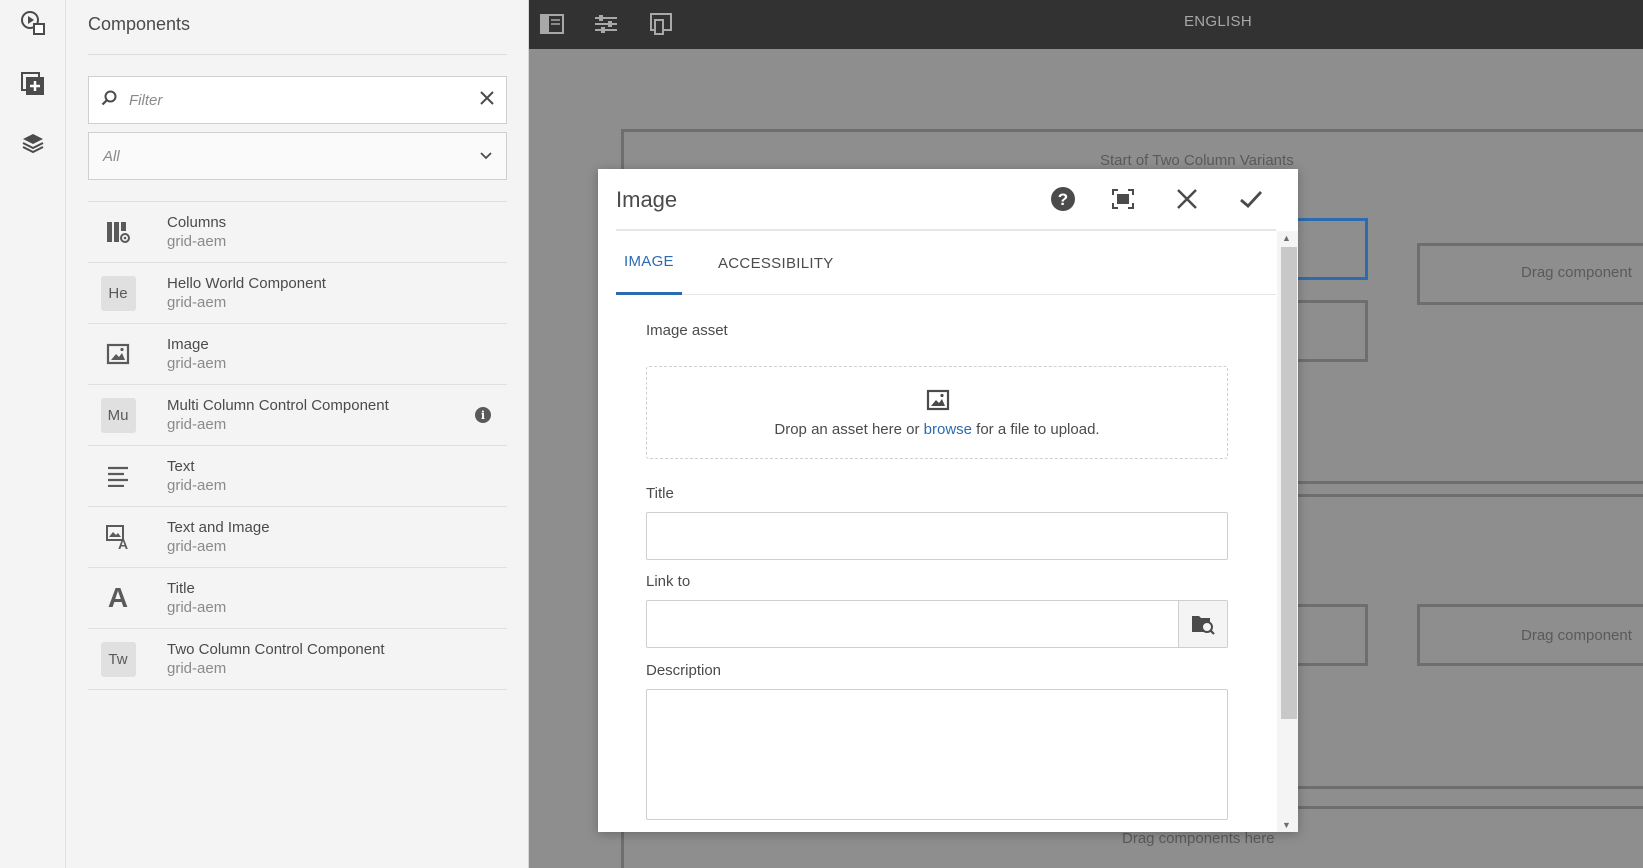 The height and width of the screenshot is (868, 1643). What do you see at coordinates (486, 156) in the screenshot?
I see `chevron-down-icon` at bounding box center [486, 156].